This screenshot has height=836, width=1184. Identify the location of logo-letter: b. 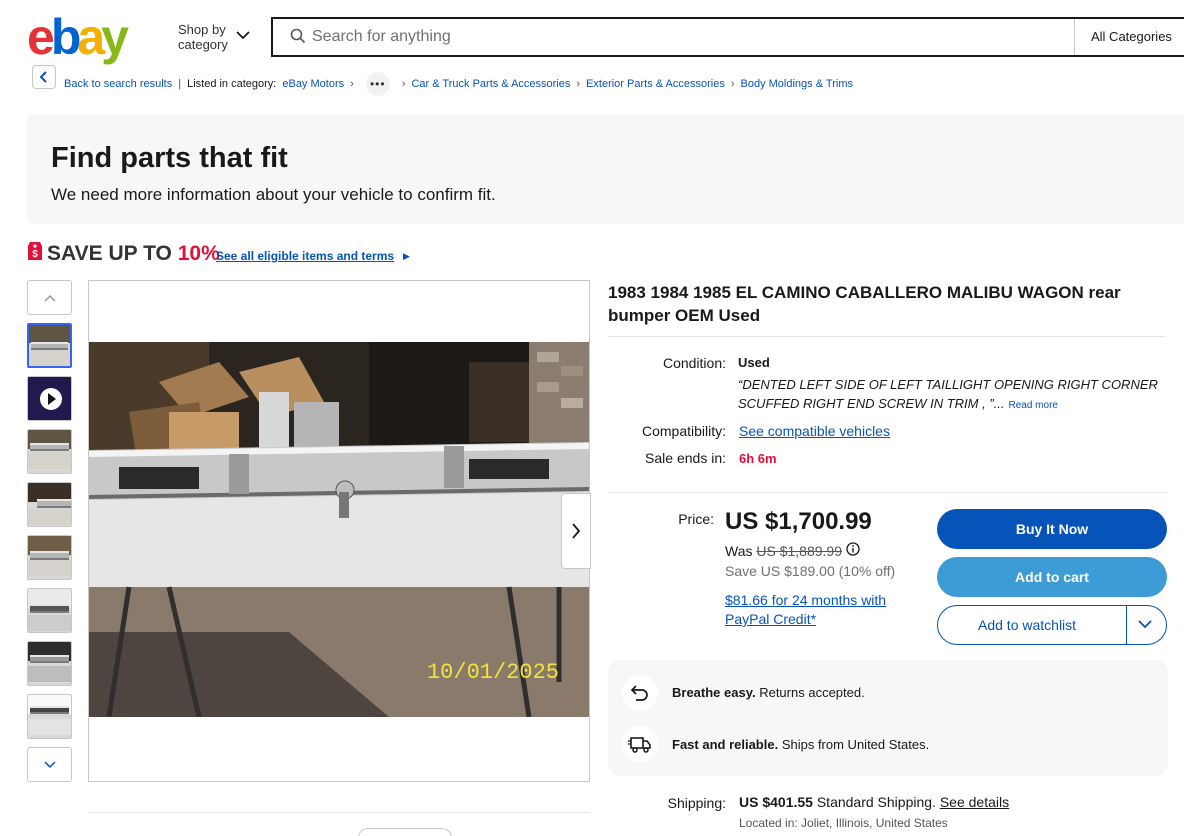
(65, 37).